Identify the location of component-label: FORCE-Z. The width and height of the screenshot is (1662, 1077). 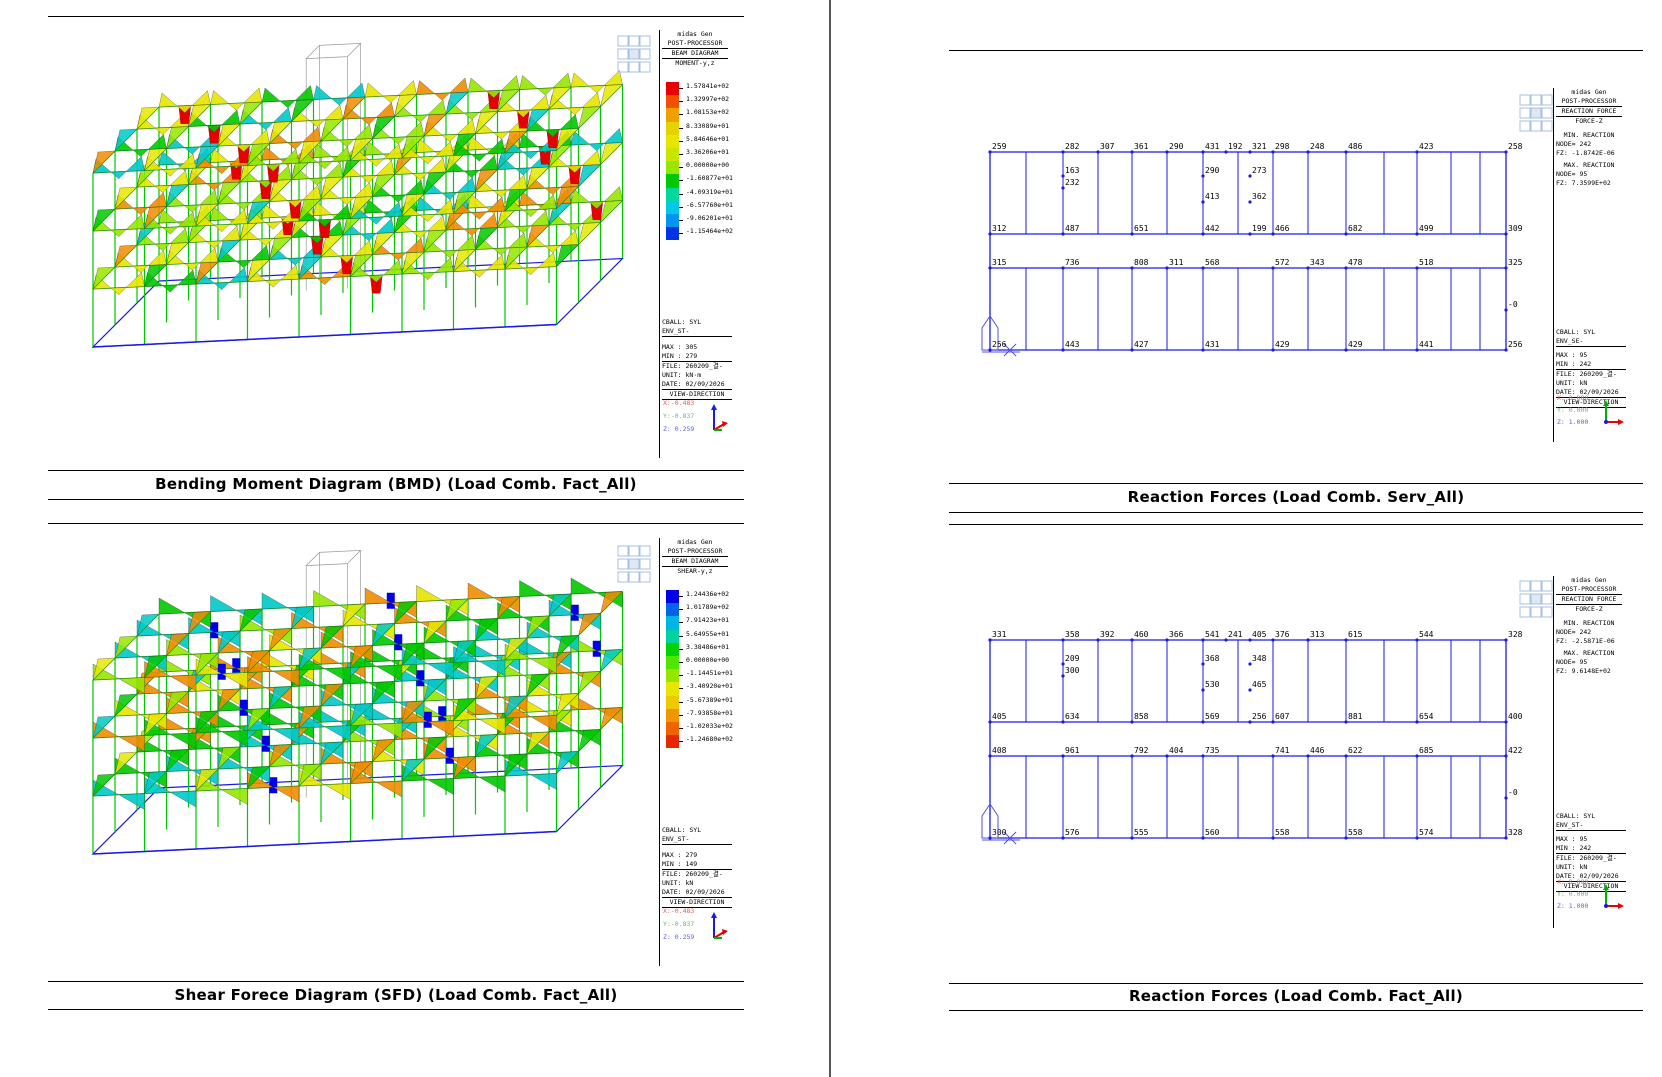
(1589, 121).